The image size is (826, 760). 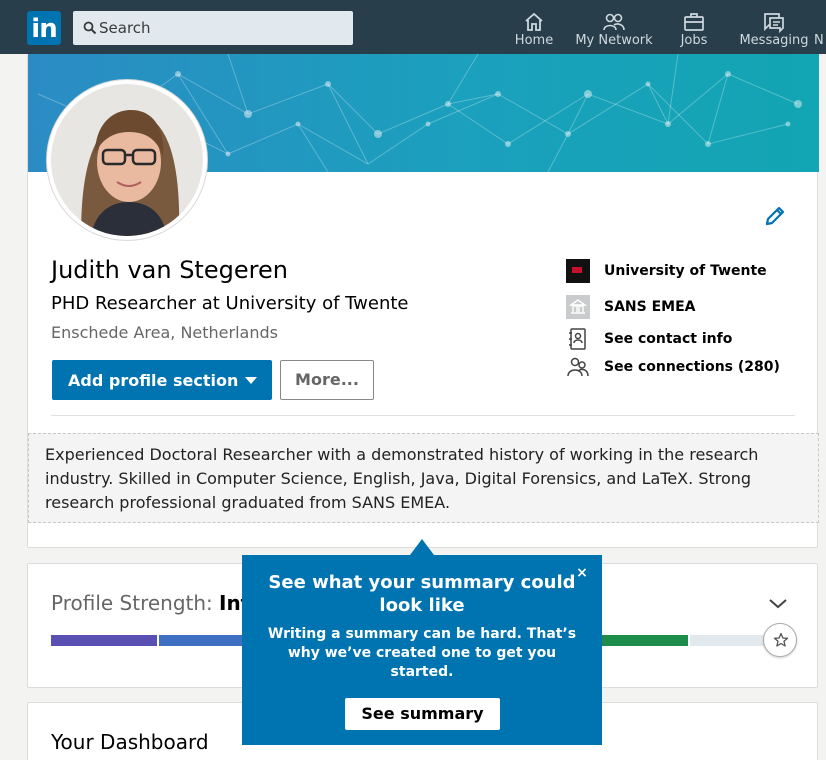 I want to click on popover-arrow, so click(x=422, y=547).